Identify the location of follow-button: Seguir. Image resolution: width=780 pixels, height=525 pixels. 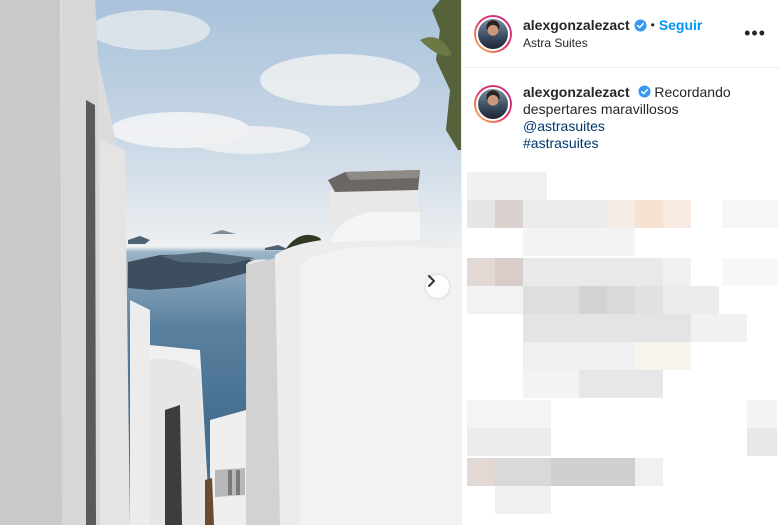
(681, 25).